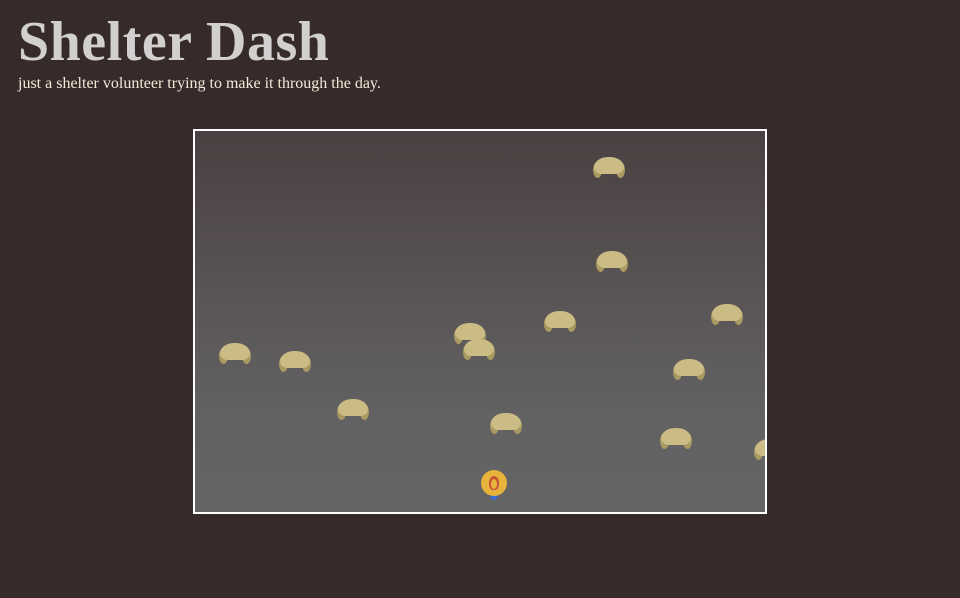 This screenshot has width=960, height=598. Describe the element at coordinates (494, 484) in the screenshot. I see `player-face` at that location.